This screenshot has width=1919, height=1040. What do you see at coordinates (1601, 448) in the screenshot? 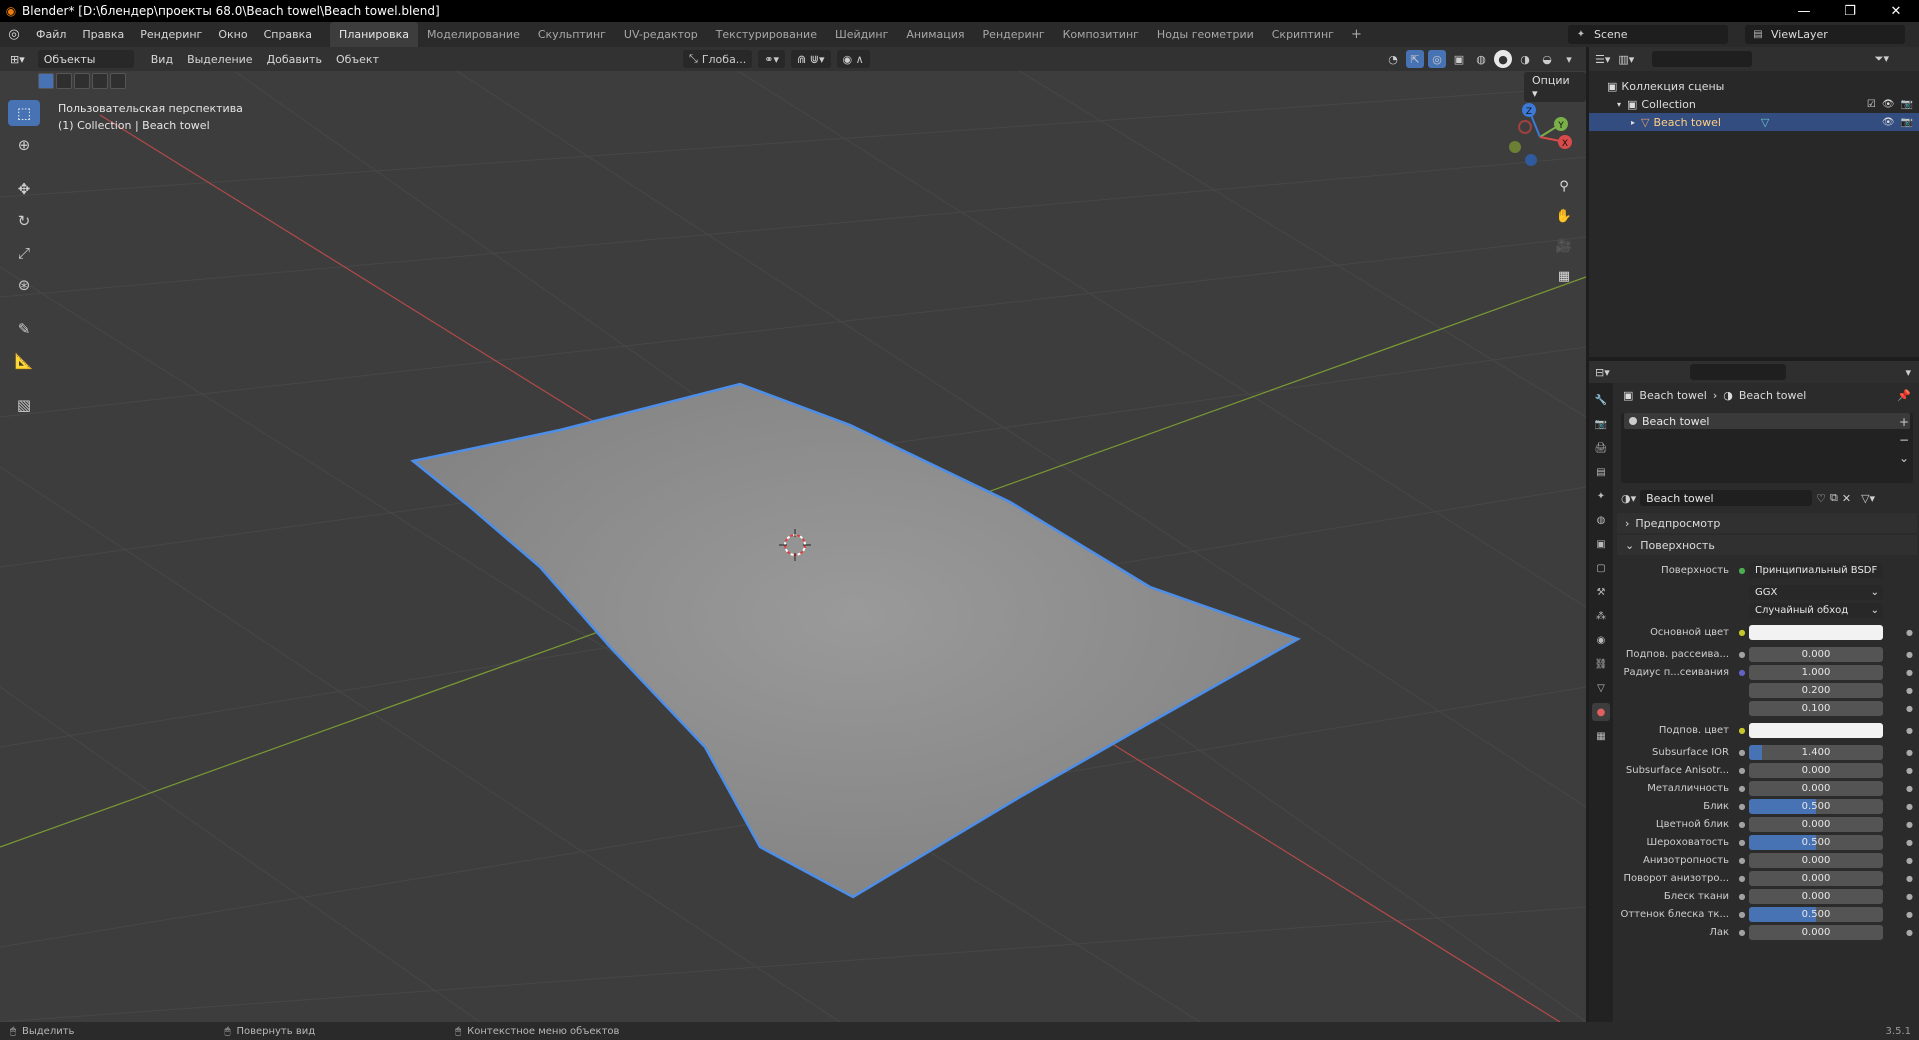
I see `output-tab-icon: 🖨` at bounding box center [1601, 448].